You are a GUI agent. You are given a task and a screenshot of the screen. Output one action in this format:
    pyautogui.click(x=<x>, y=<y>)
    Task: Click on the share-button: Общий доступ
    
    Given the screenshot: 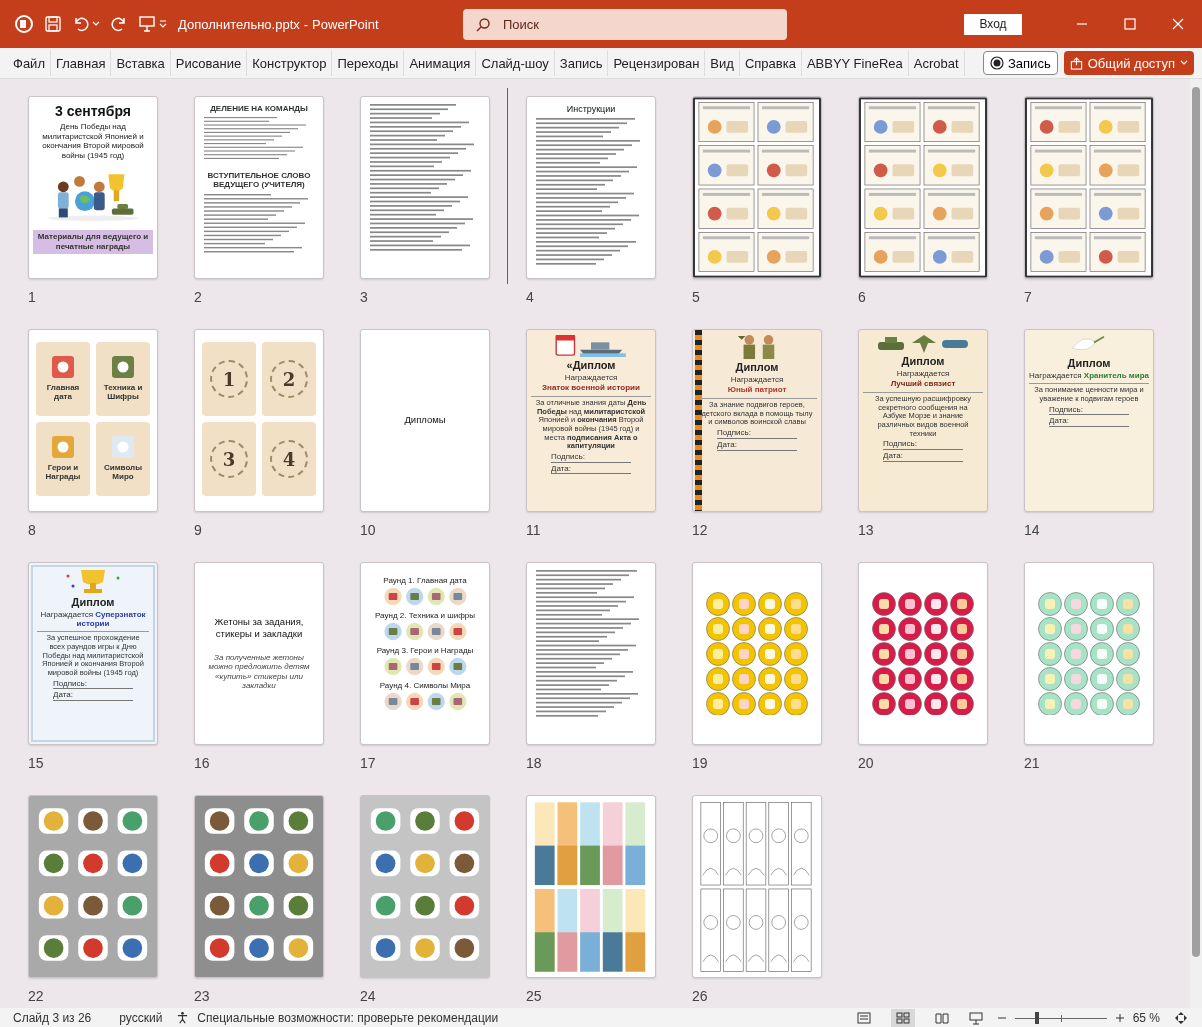 What is the action you would take?
    pyautogui.click(x=1128, y=63)
    